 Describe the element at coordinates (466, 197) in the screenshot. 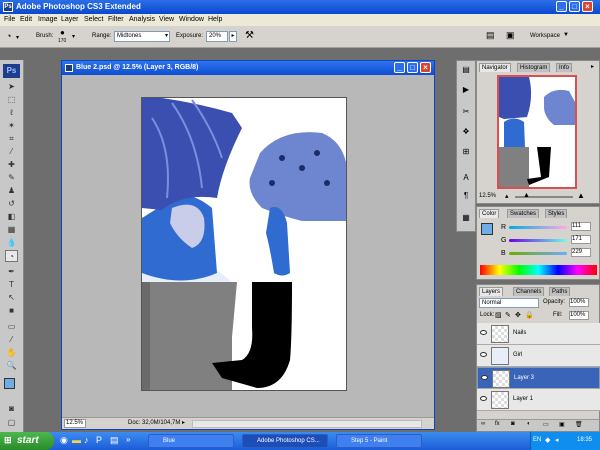

I see `paragraph-panel-icon: ¶` at that location.